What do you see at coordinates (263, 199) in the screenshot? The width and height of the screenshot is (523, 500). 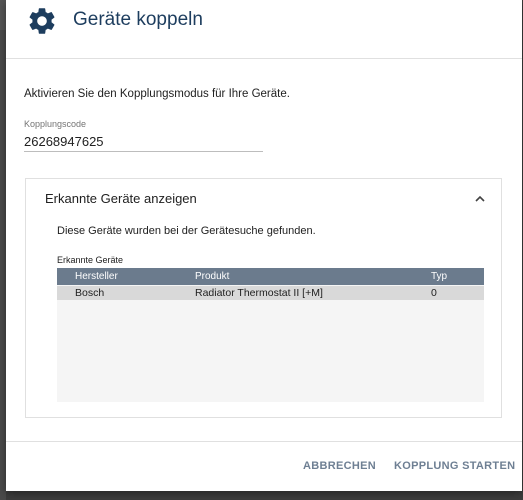 I see `panel-header: Erkannte Geräte anzeigen` at bounding box center [263, 199].